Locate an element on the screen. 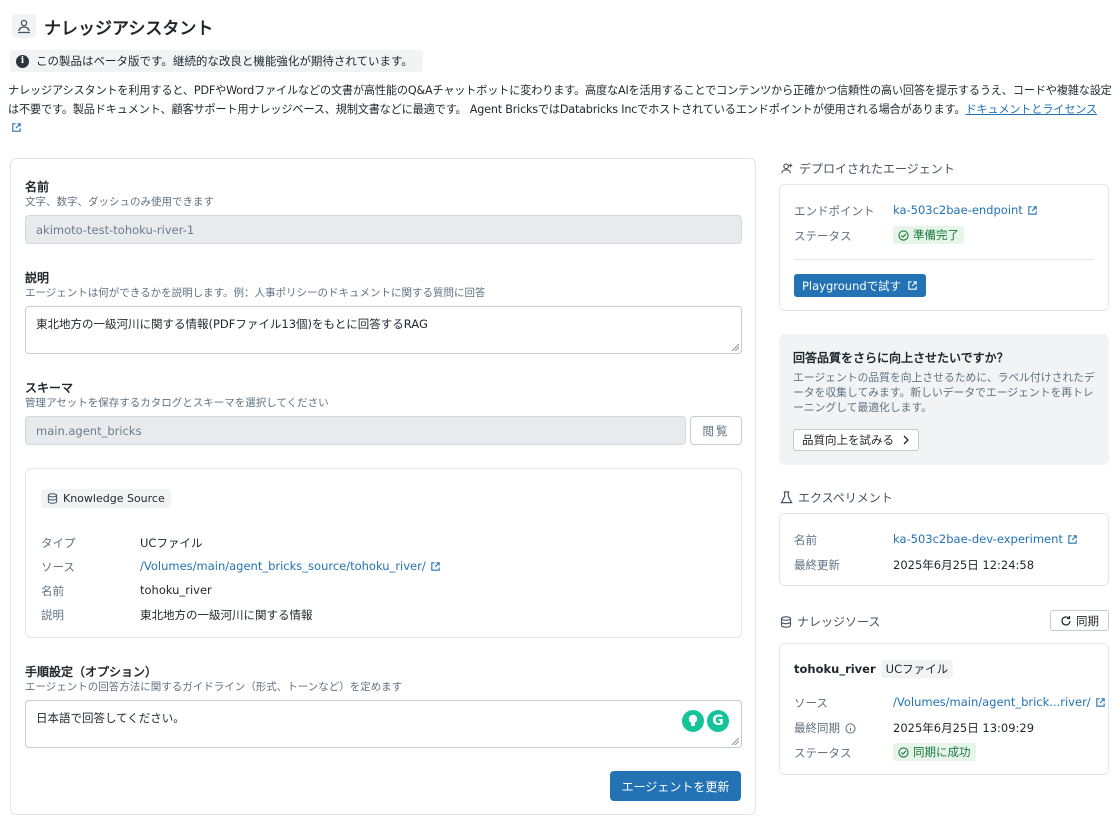 The height and width of the screenshot is (836, 1118). knowledge-source-link: /Volumes/main/agent_brick...river/ is located at coordinates (999, 702).